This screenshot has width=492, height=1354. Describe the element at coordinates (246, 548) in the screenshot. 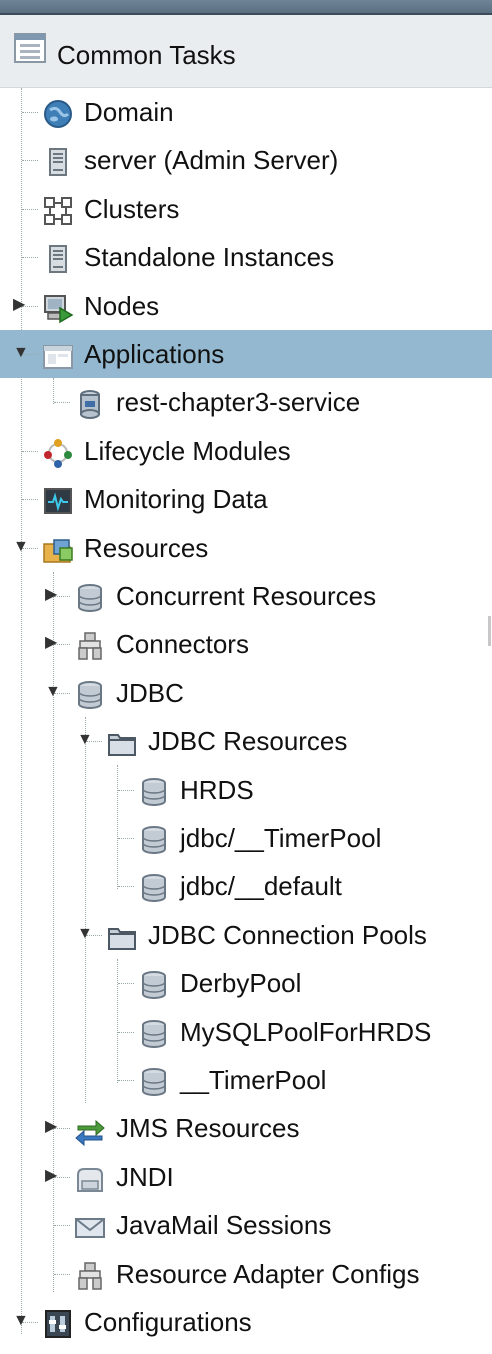

I see `tree-item-resources: ▼ Resources` at that location.